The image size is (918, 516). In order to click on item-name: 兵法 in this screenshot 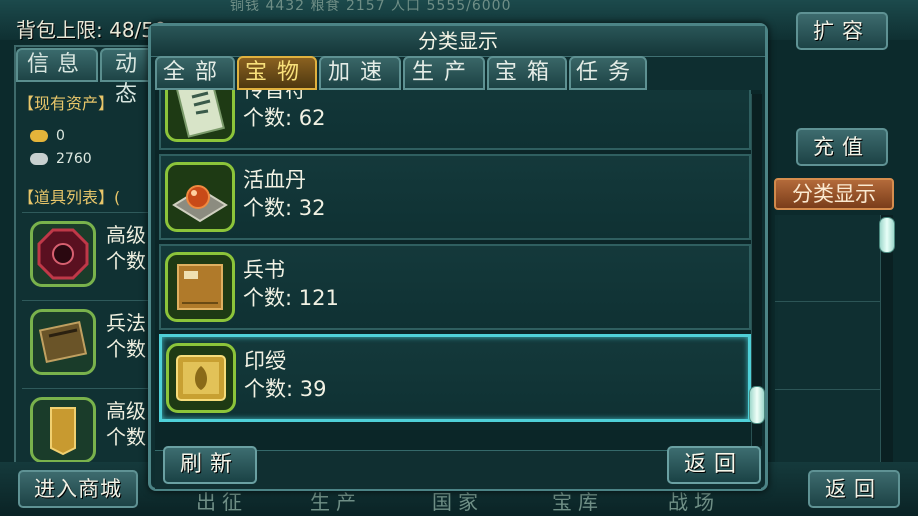, I will do `click(126, 323)`.